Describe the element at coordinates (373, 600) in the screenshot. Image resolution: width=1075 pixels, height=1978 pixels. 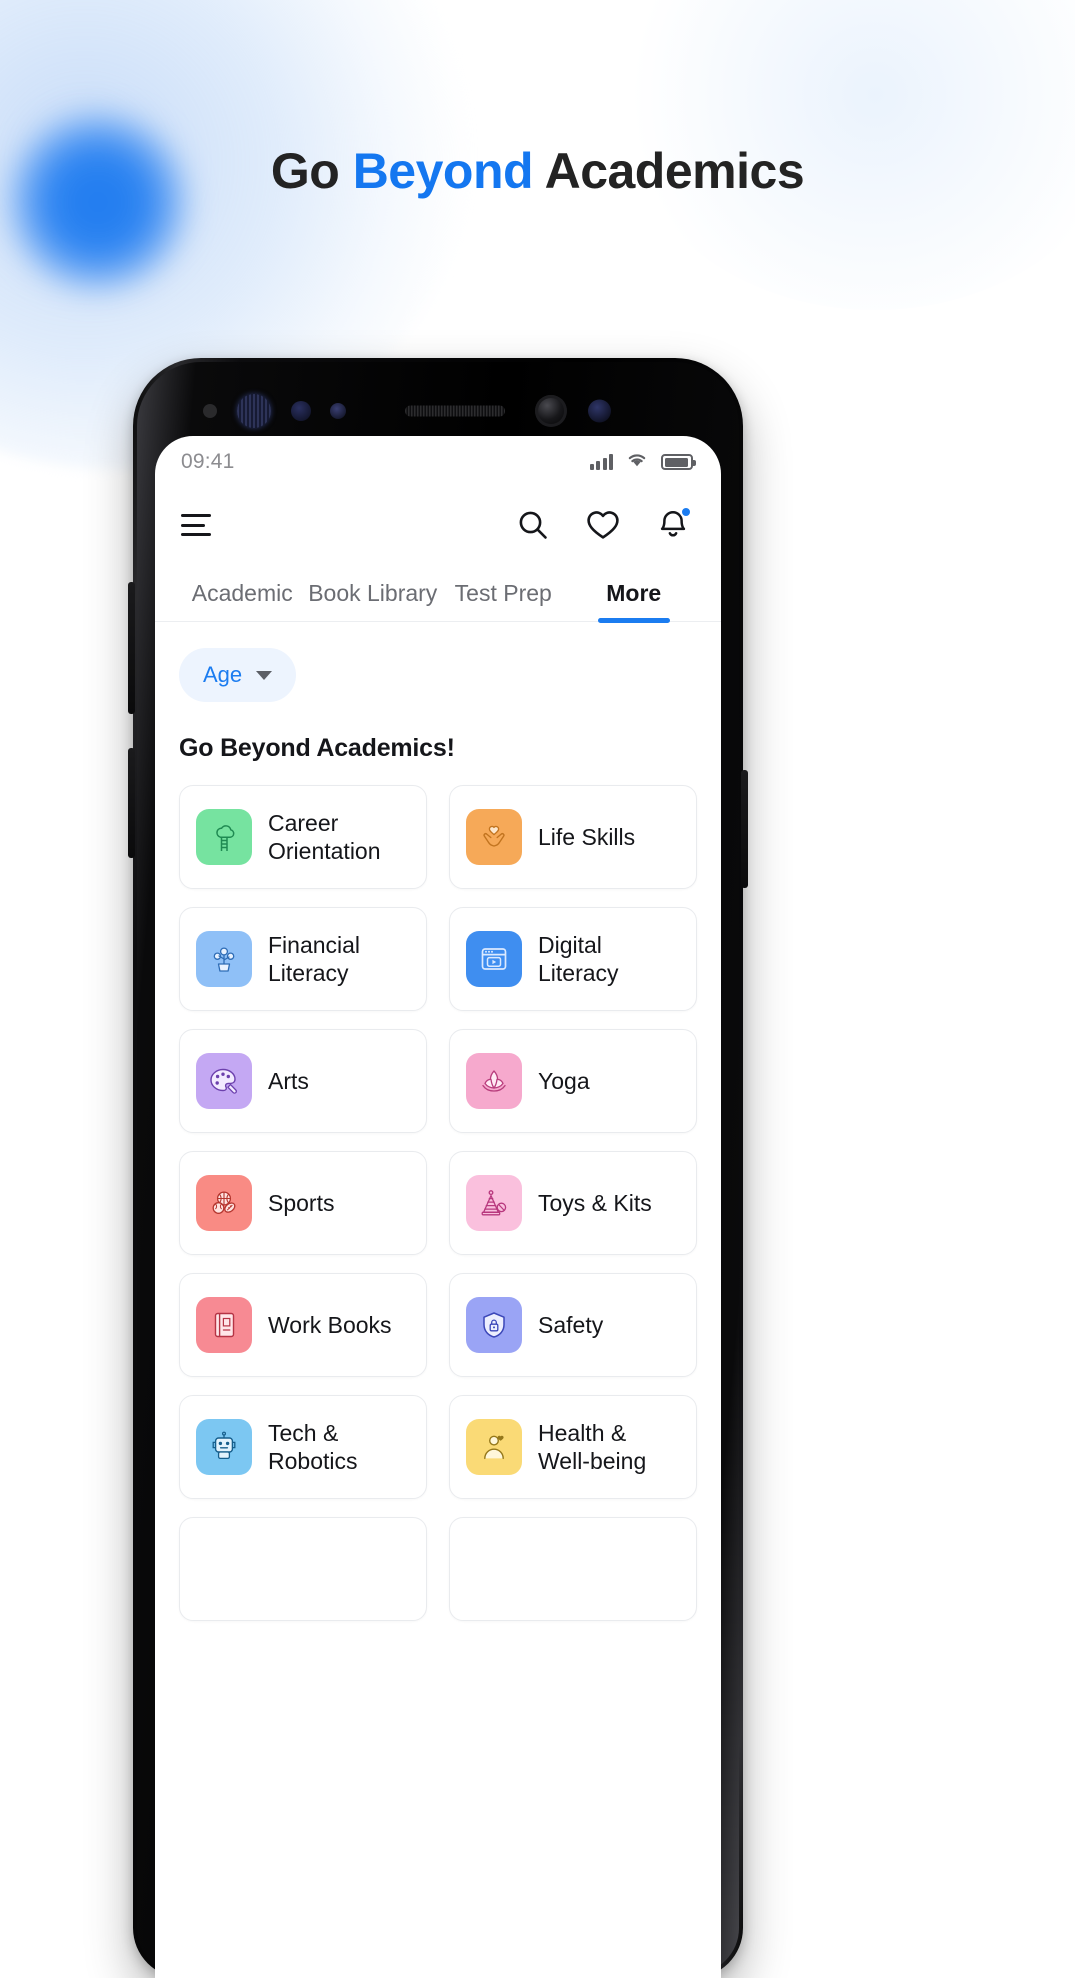
I see `tab-book-library: Book Library` at that location.